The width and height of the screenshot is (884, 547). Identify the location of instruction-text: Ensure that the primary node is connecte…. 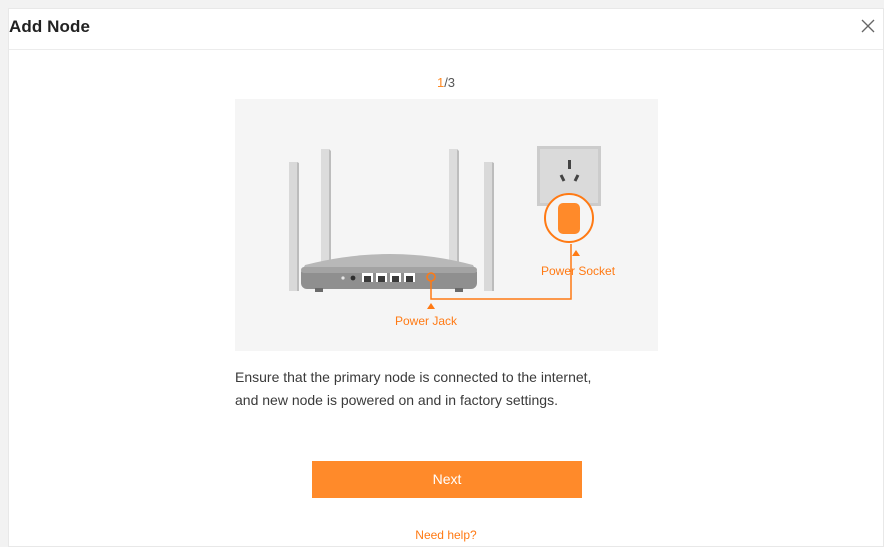
(465, 389).